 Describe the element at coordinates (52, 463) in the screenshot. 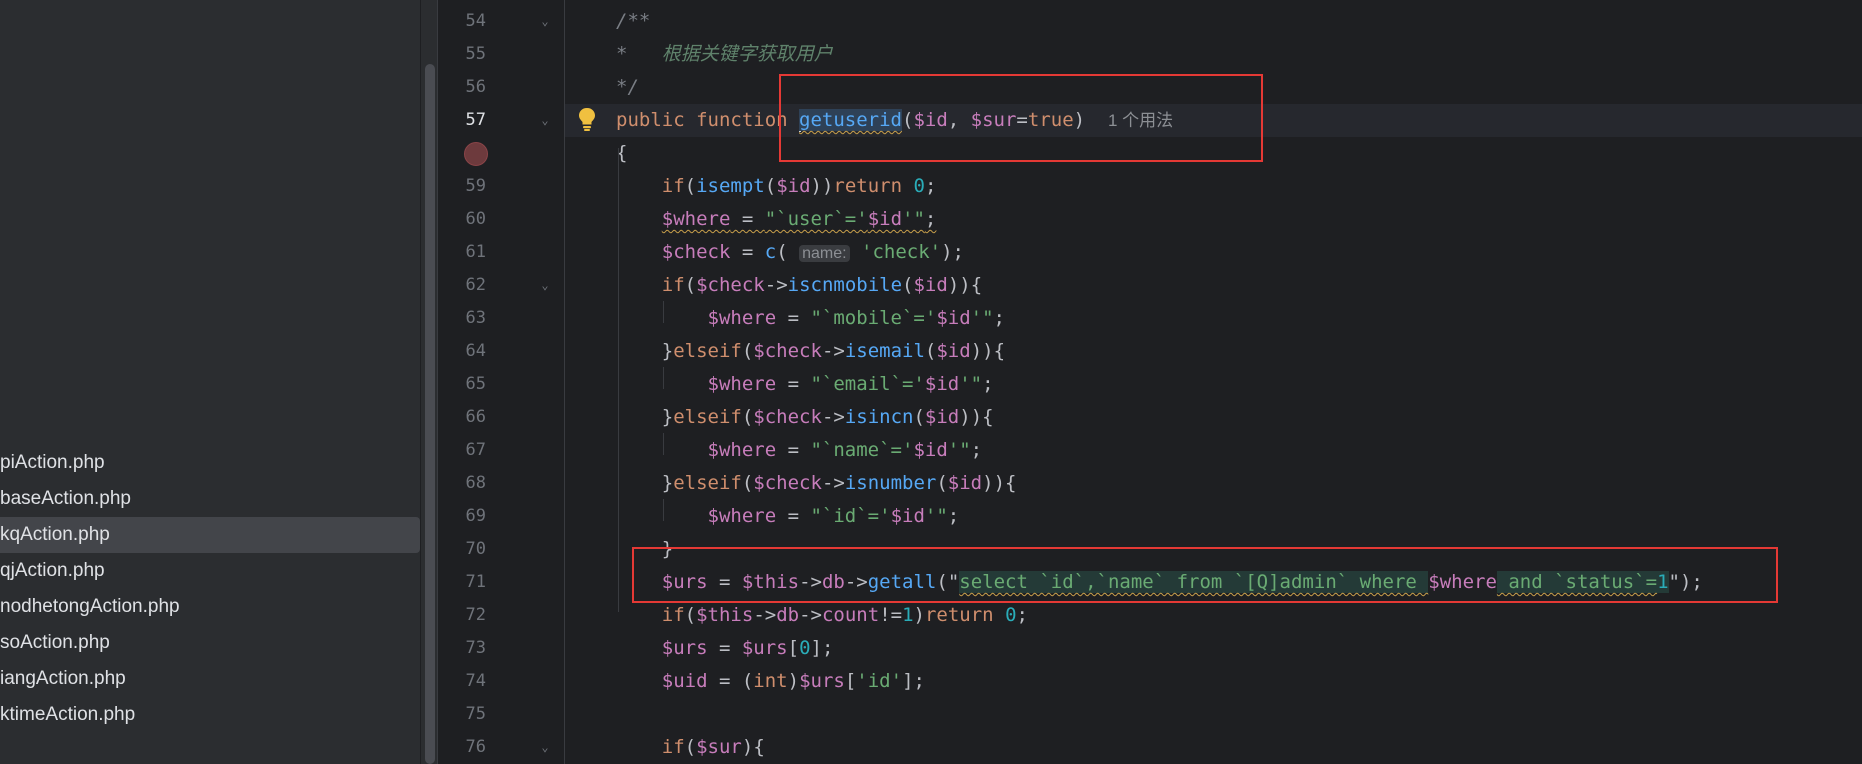

I see `file-tree-item: piAction.php` at that location.